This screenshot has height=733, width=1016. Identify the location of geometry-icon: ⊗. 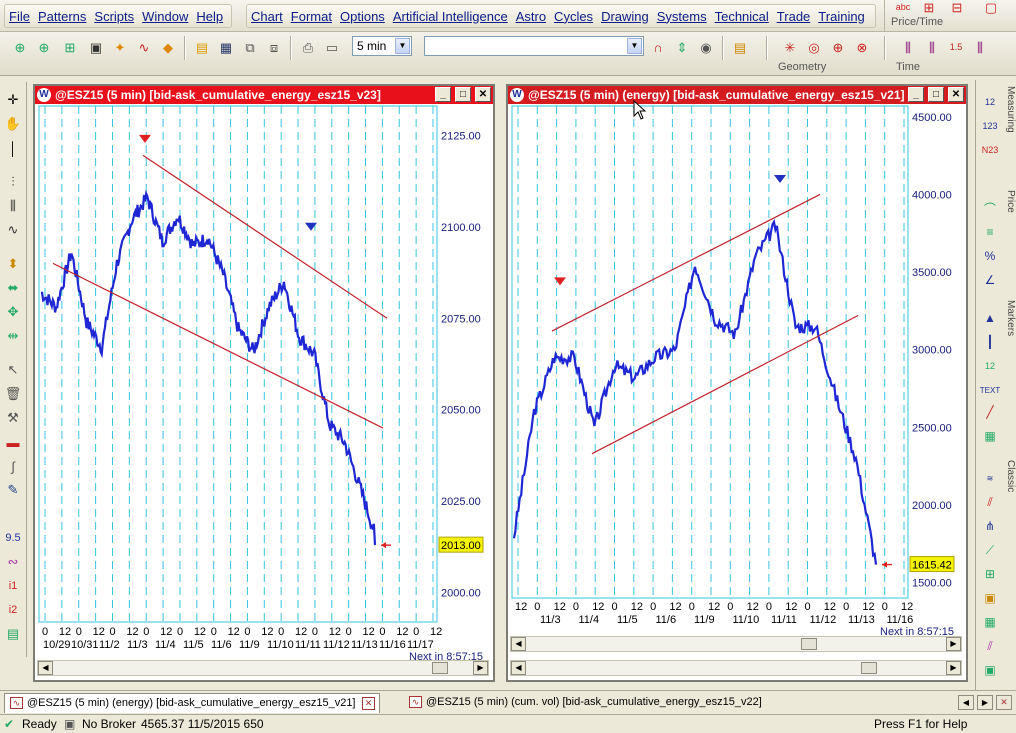
(862, 47).